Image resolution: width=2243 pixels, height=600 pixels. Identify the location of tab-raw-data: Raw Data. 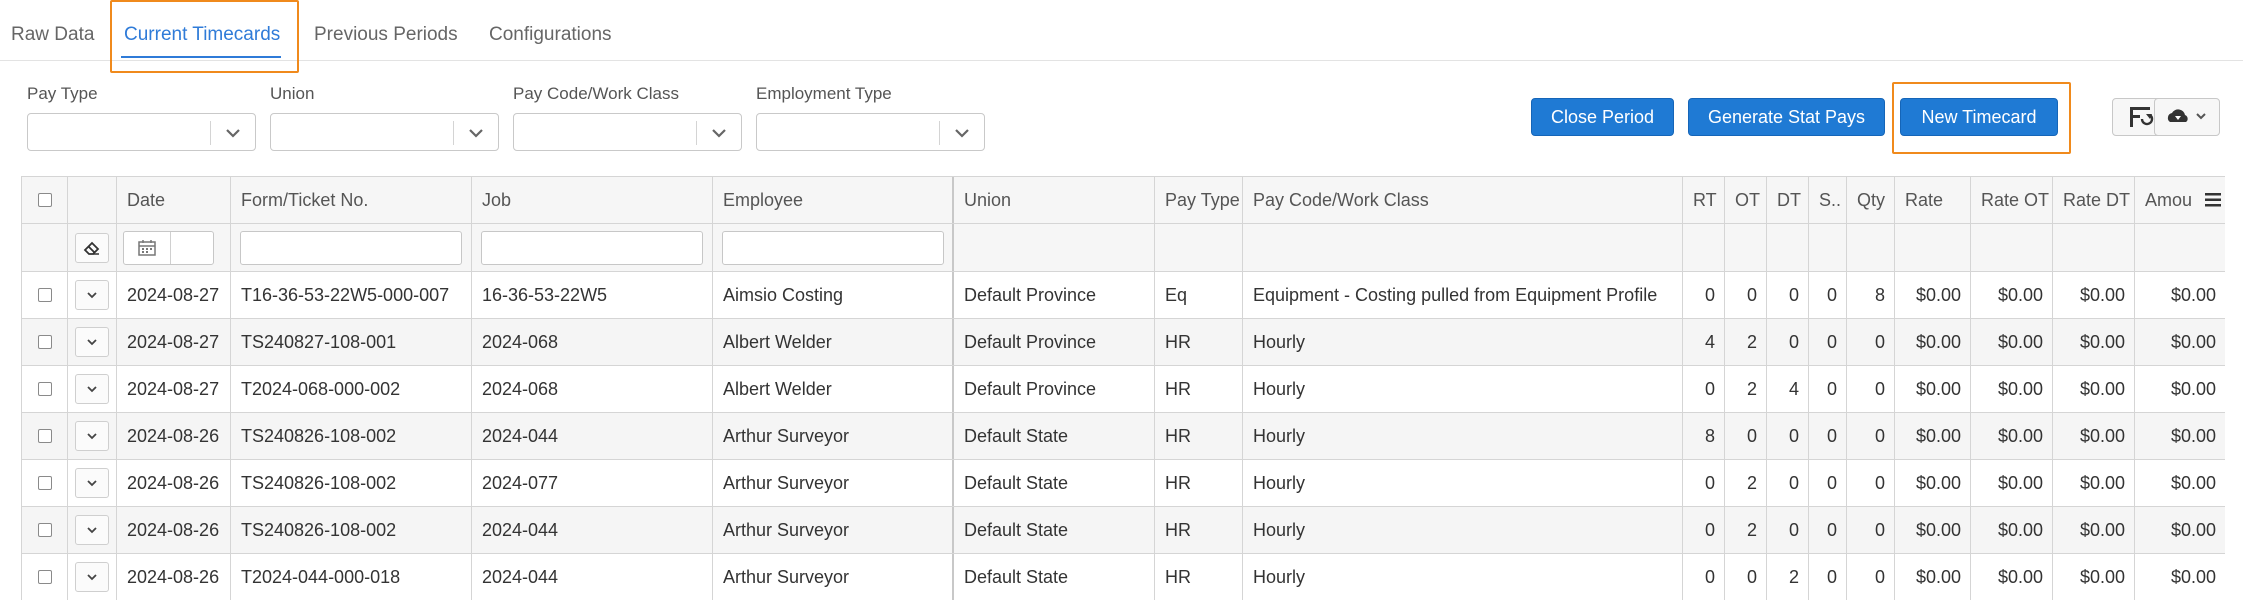
(52, 35).